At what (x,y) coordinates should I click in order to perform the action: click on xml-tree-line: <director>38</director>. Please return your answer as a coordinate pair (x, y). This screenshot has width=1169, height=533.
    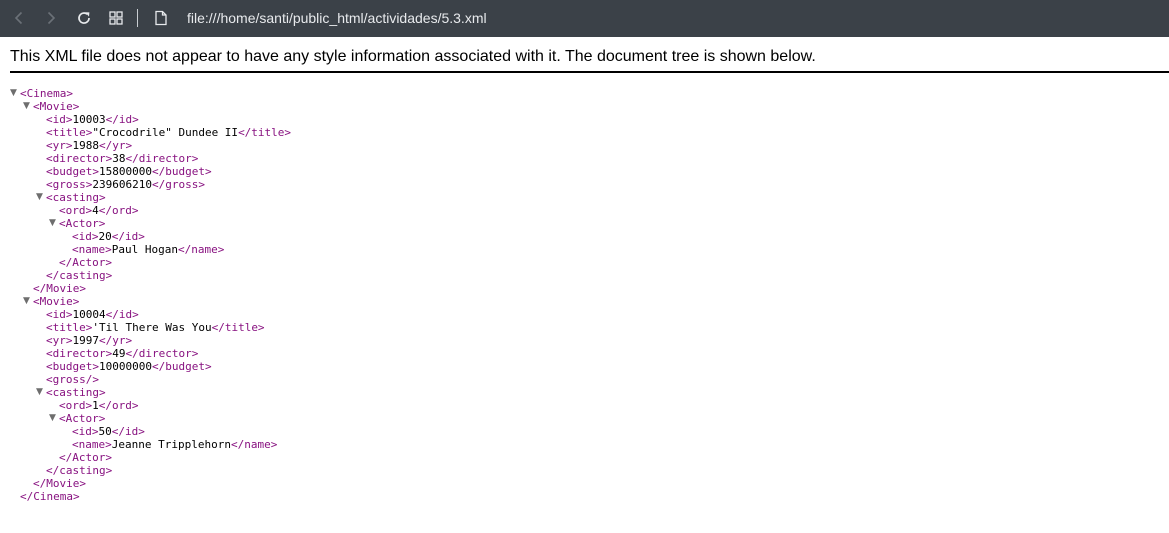
    Looking at the image, I should click on (145, 158).